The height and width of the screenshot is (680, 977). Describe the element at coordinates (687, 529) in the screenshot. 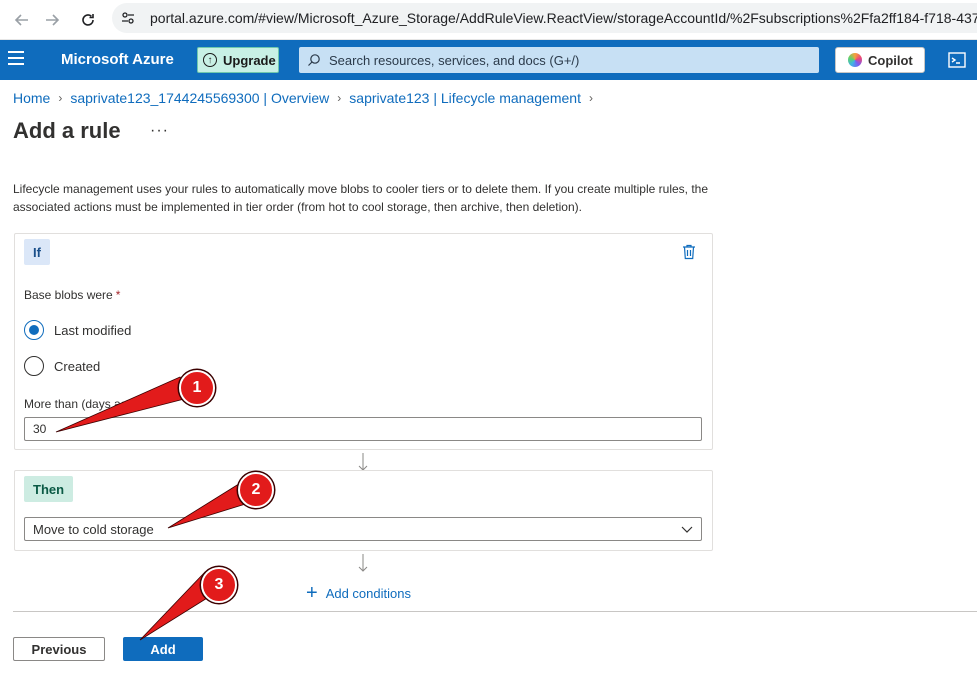

I see `chevron-down-icon` at that location.